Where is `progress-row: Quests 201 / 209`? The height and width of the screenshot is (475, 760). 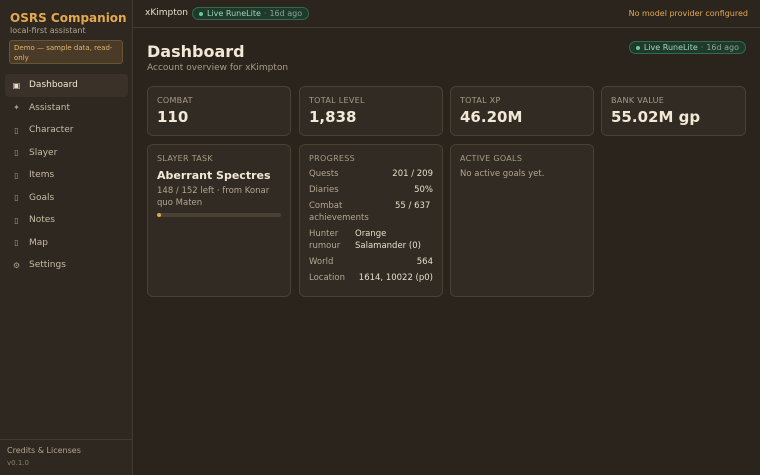
progress-row: Quests 201 / 209 is located at coordinates (371, 174).